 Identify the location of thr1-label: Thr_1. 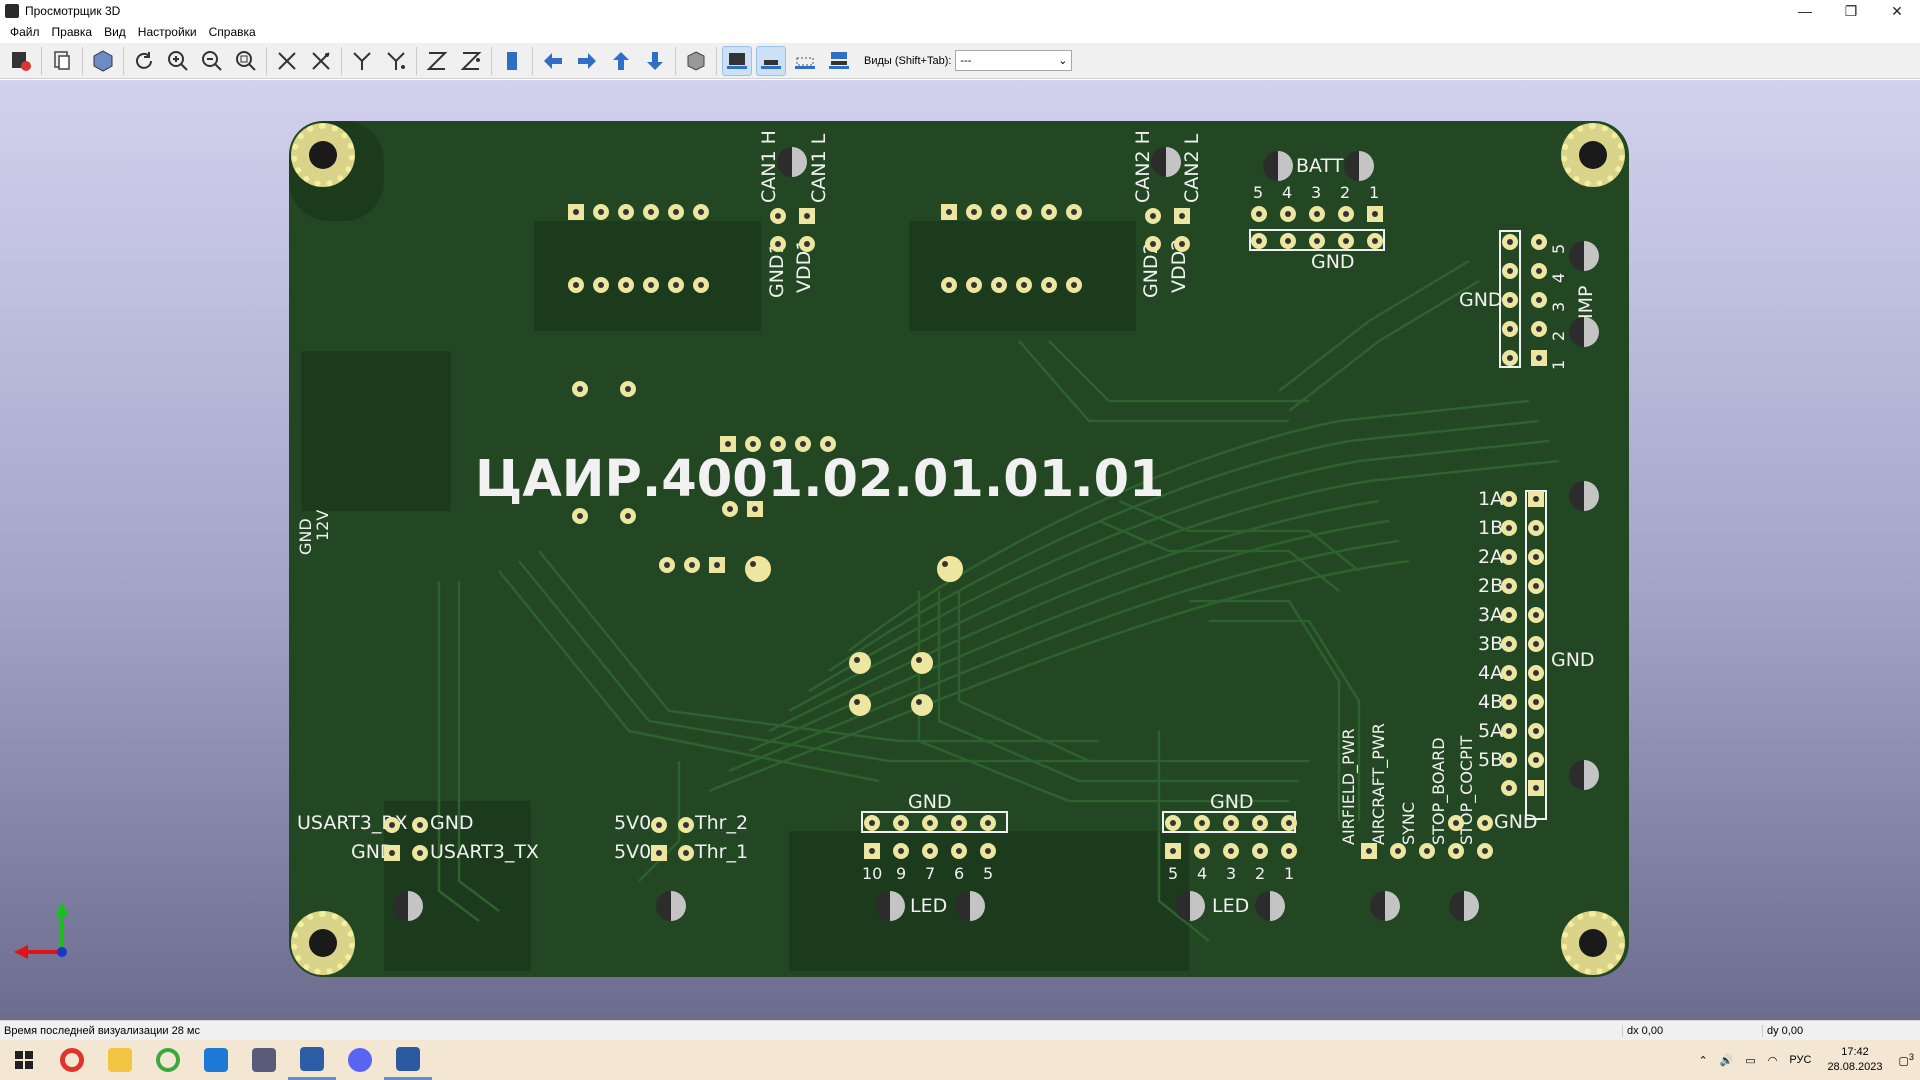
(722, 852).